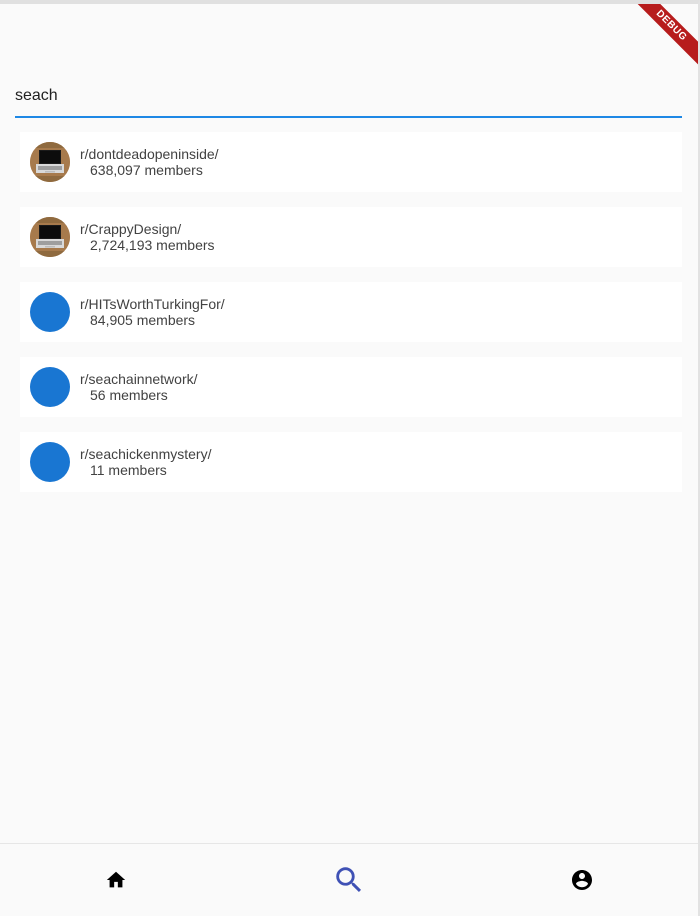  What do you see at coordinates (351, 162) in the screenshot?
I see `subreddit-result-item: r/dontdeadopeninside/ 638,097 members` at bounding box center [351, 162].